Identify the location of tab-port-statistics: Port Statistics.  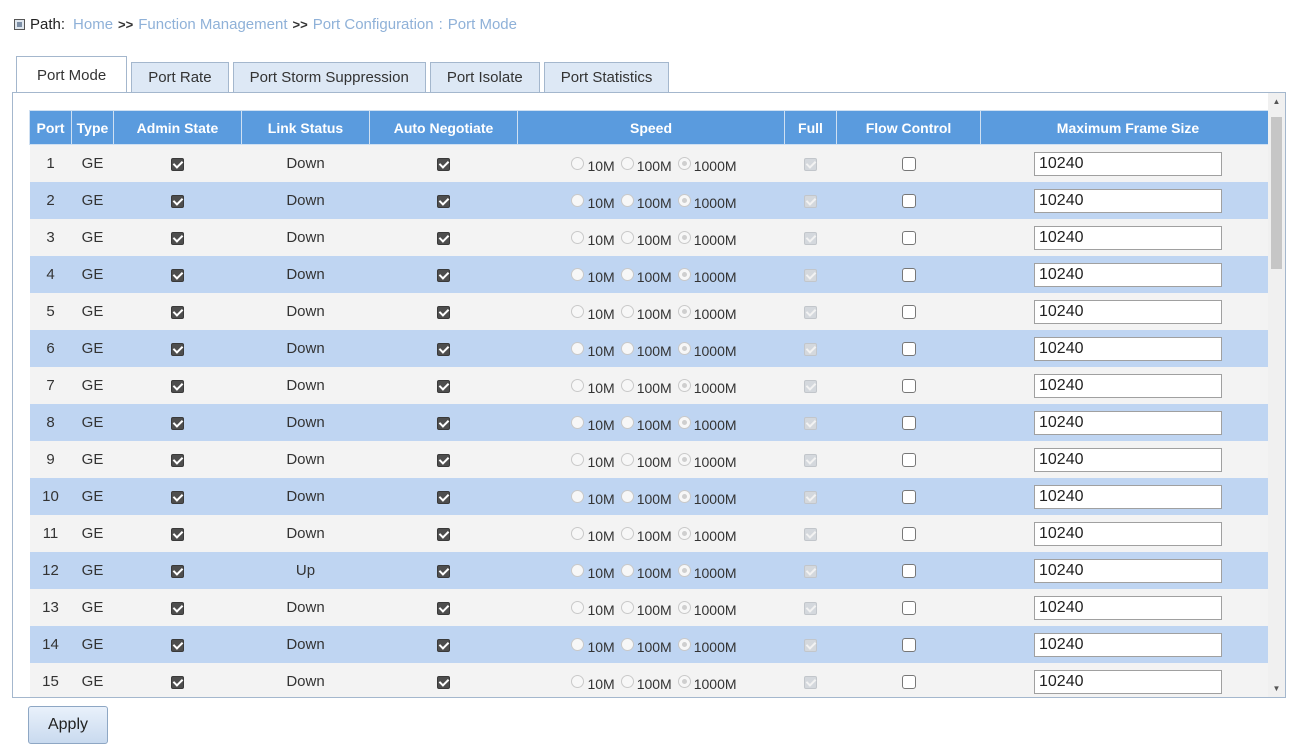
(606, 77).